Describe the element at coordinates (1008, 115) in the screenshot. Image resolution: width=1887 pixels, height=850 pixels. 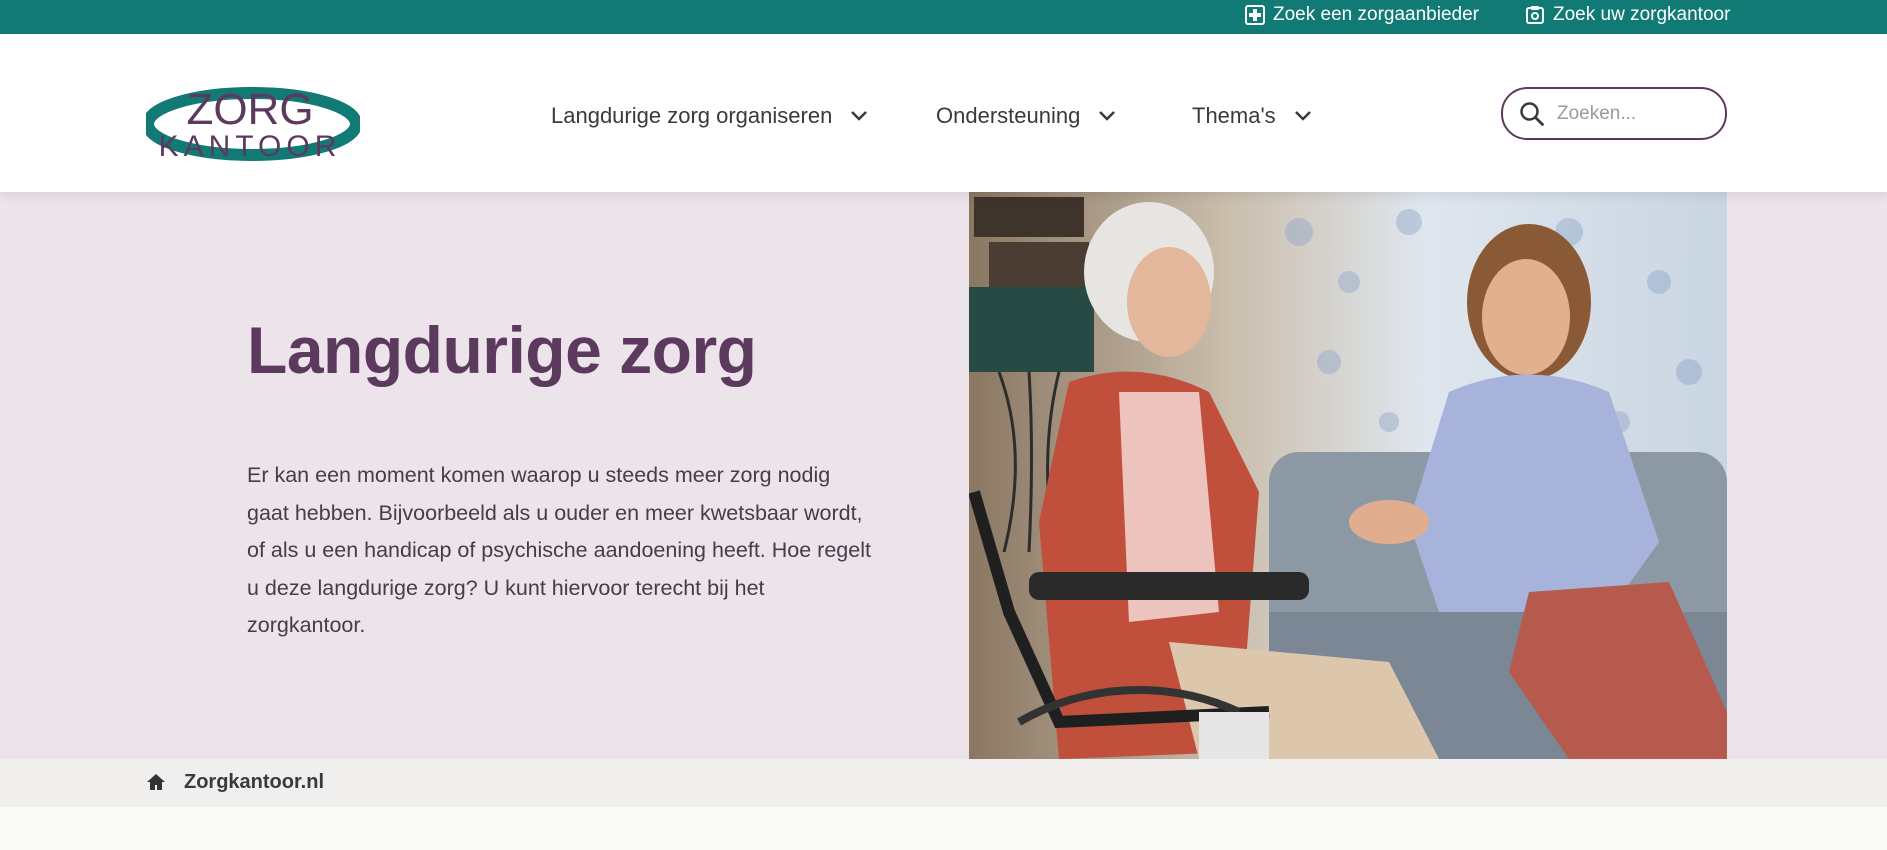
I see `nav-label: Ondersteuning` at that location.